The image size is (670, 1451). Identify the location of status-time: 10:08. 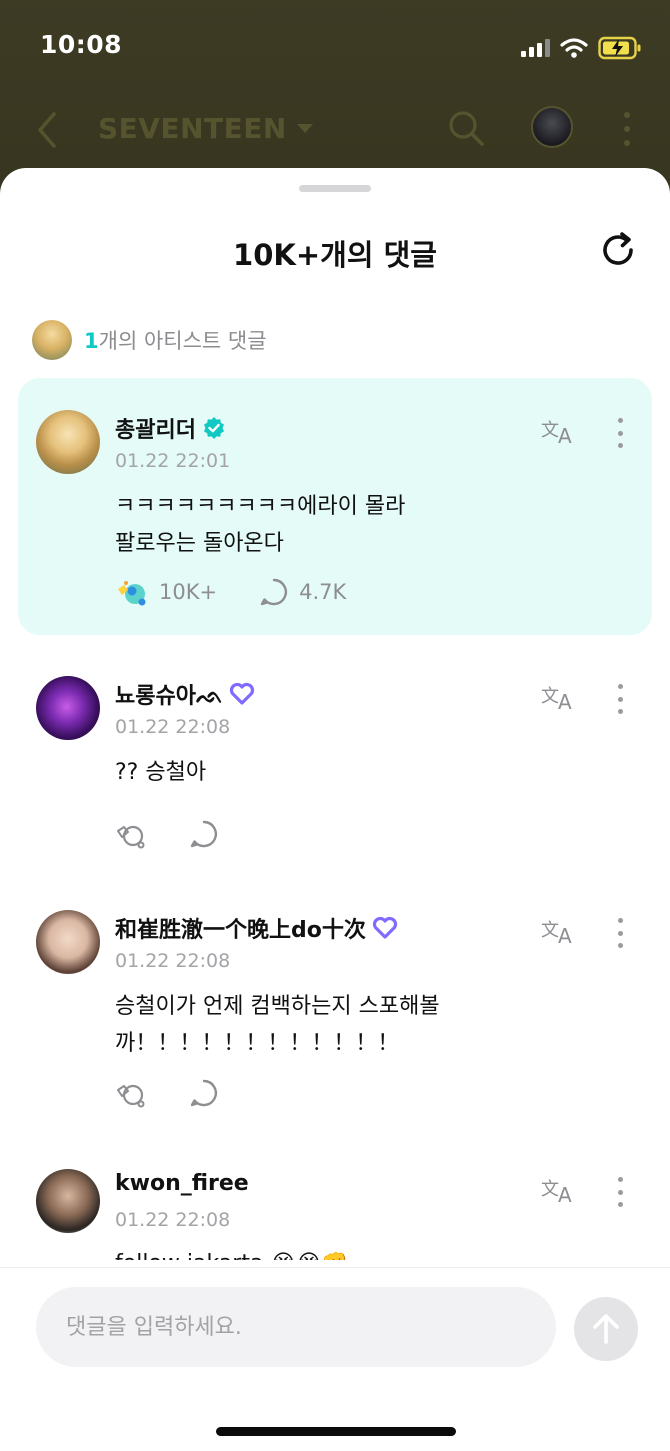
(81, 44).